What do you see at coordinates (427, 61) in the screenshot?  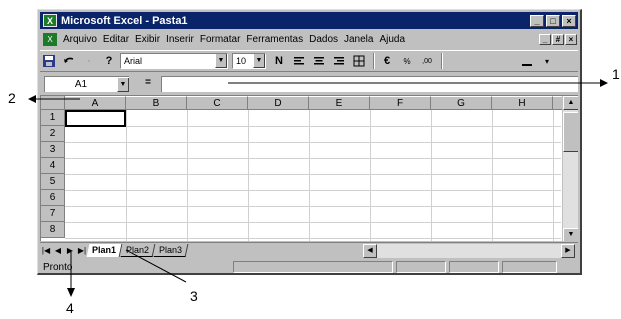 I see `decimal-icon: ,00` at bounding box center [427, 61].